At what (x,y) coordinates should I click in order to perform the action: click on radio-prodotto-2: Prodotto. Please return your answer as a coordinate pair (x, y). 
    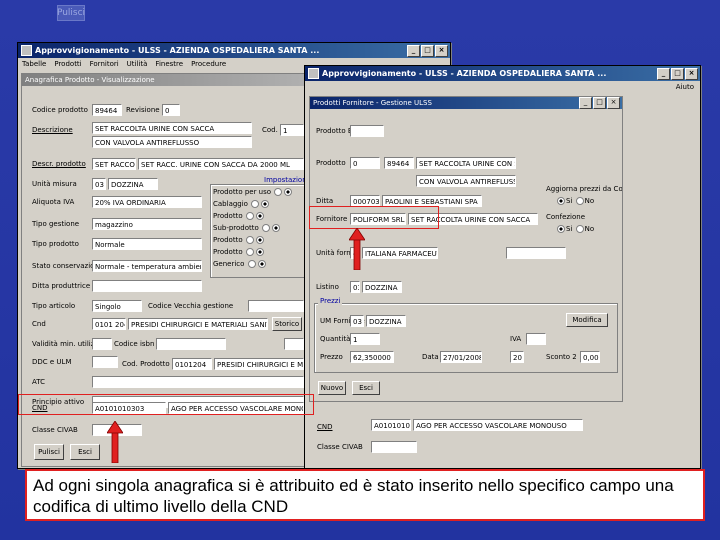
    Looking at the image, I should click on (239, 240).